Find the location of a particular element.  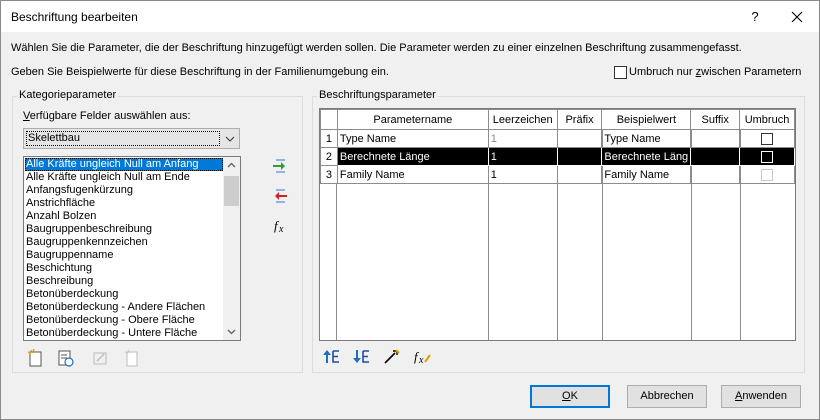

remove-parameter-button is located at coordinates (280, 196).